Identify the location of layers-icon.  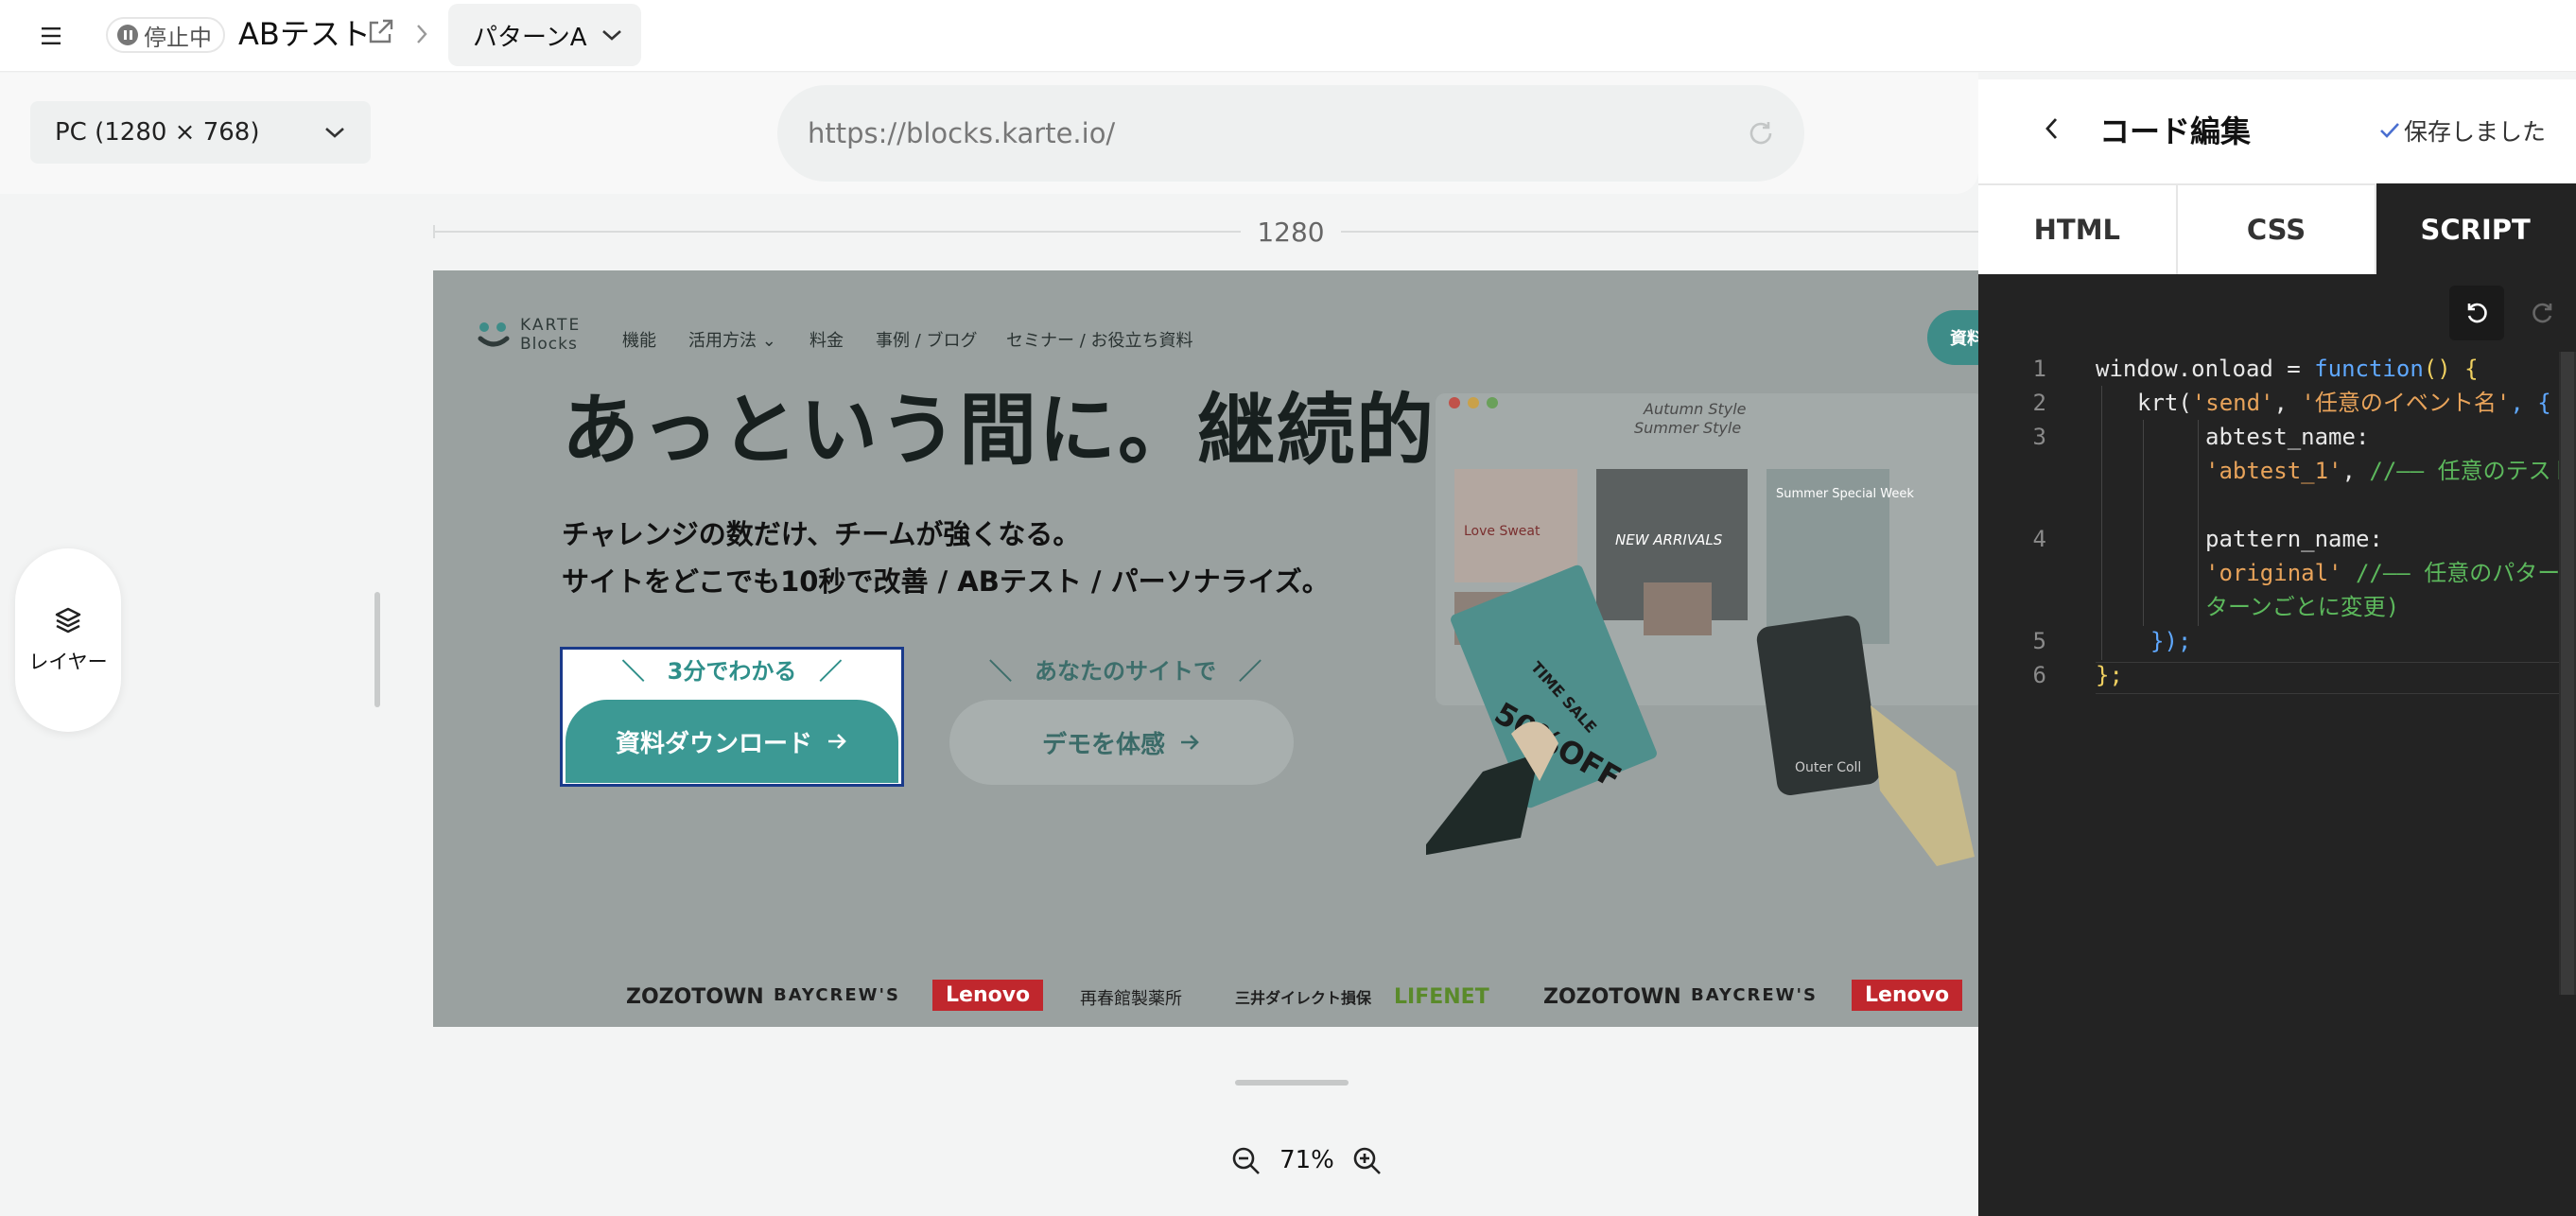
(68, 620).